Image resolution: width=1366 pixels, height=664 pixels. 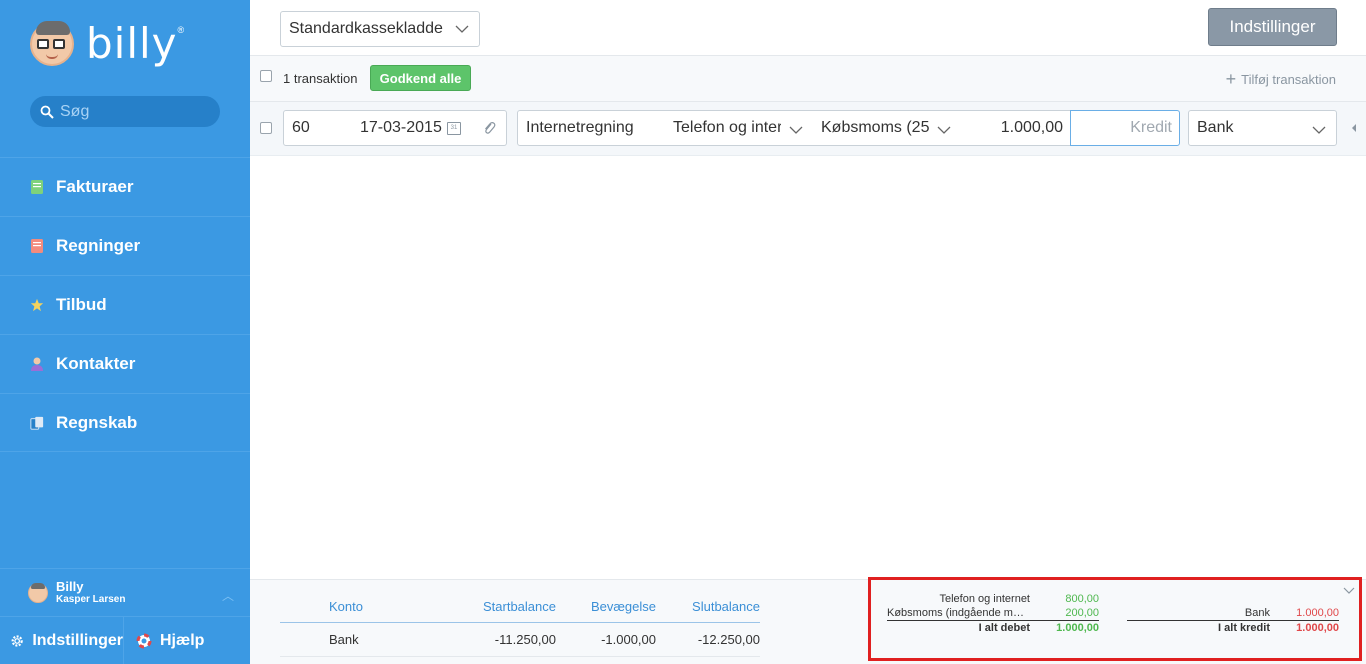 I want to click on user-menu: Billy Kasper Larsen ︿, so click(x=125, y=592).